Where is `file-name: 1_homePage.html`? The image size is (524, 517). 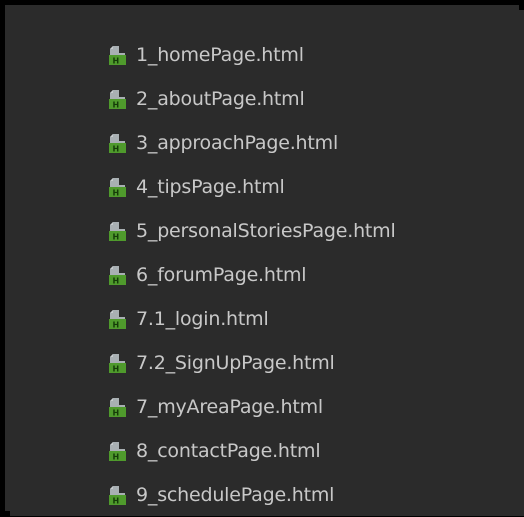 file-name: 1_homePage.html is located at coordinates (220, 55).